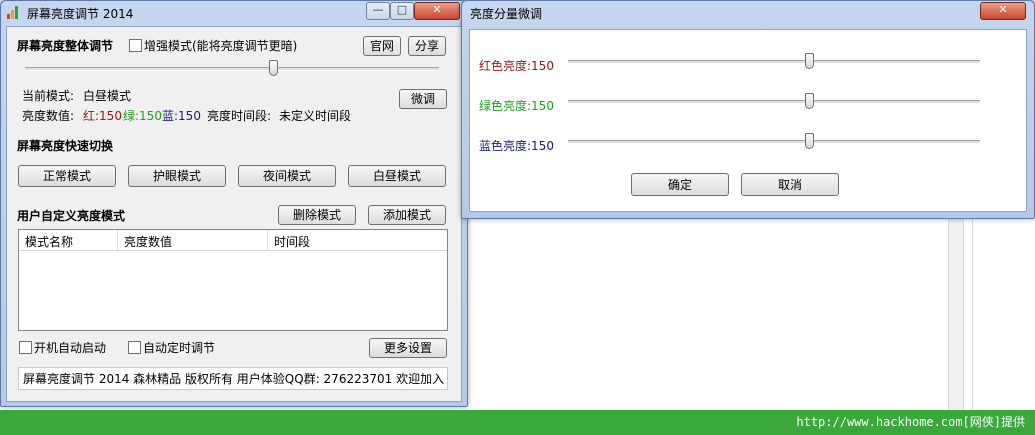 The image size is (1035, 435). I want to click on period-value: 未定义时间段, so click(315, 116).